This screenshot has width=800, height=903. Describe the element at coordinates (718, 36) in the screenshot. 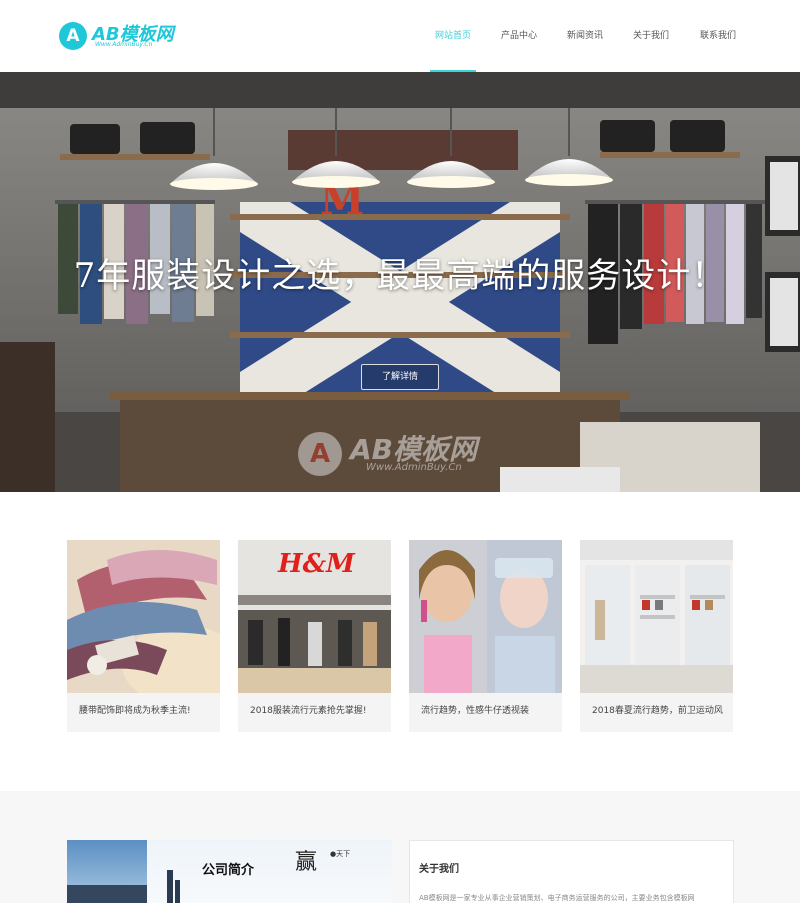

I see `nav-item-contact: 联系我们` at that location.